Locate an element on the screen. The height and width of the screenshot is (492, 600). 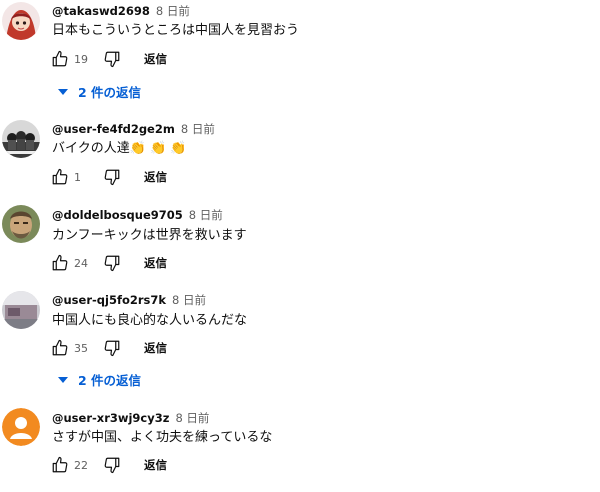
comment-header: @user-qj5fo2rs7k 8 日前 is located at coordinates (129, 300).